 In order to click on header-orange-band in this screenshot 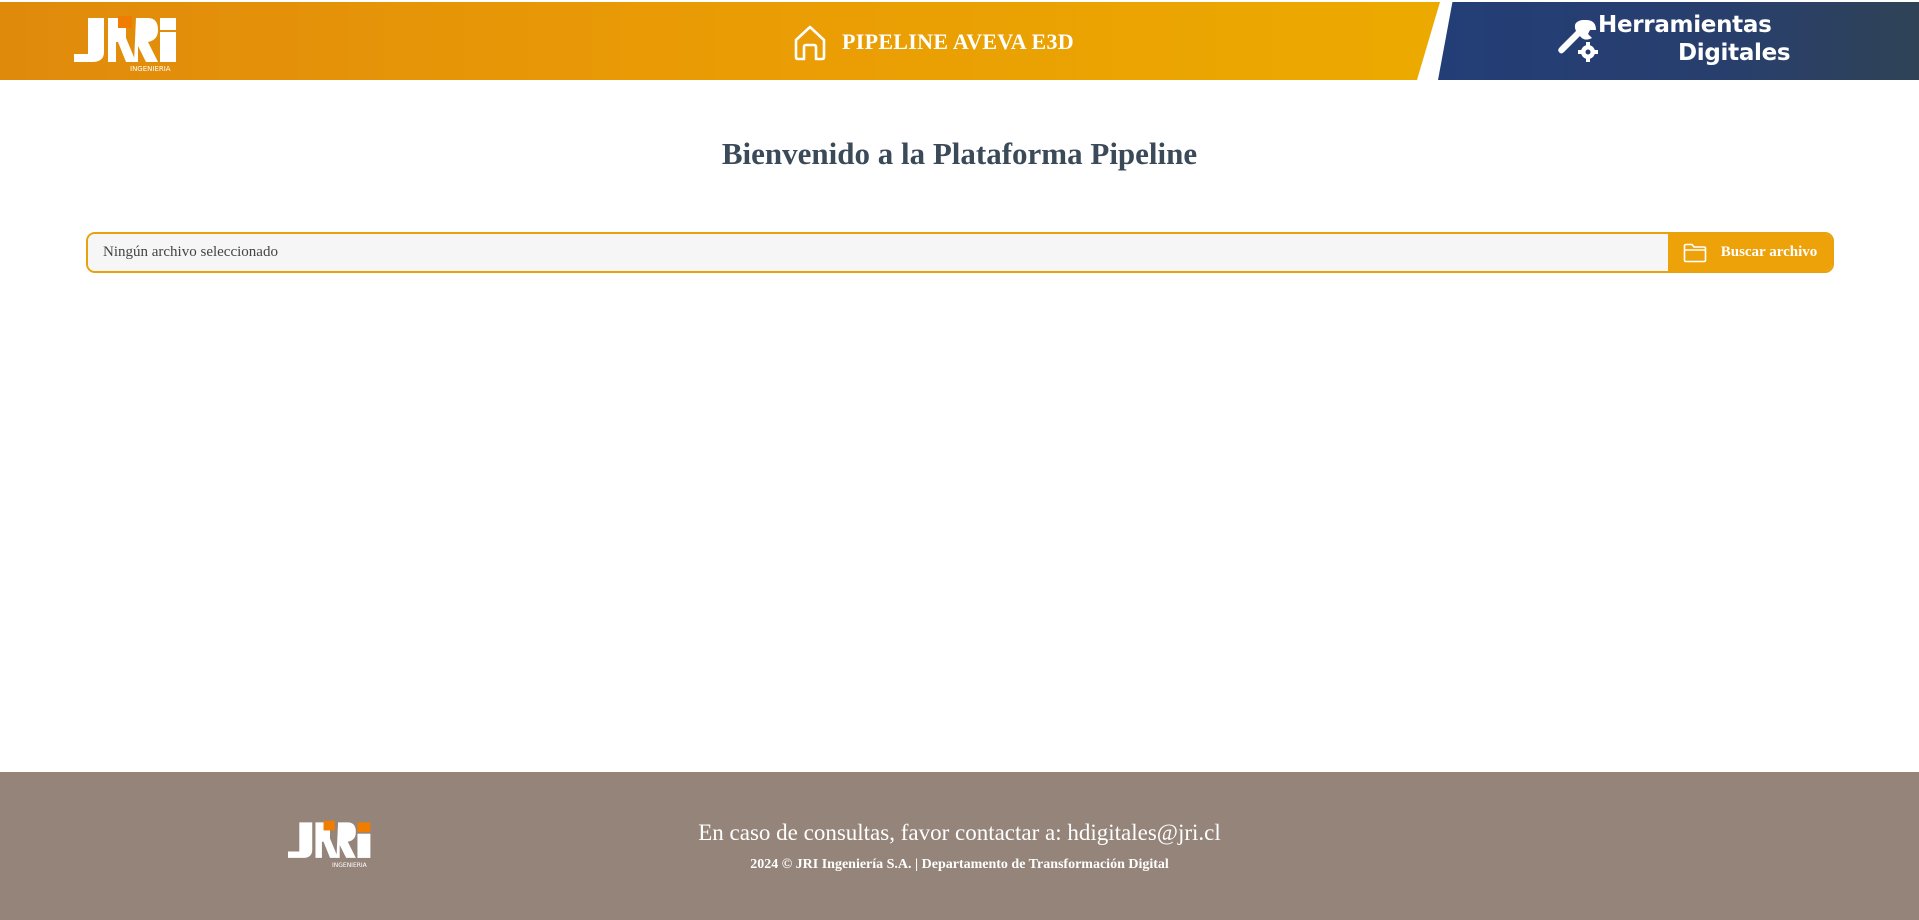, I will do `click(720, 41)`.